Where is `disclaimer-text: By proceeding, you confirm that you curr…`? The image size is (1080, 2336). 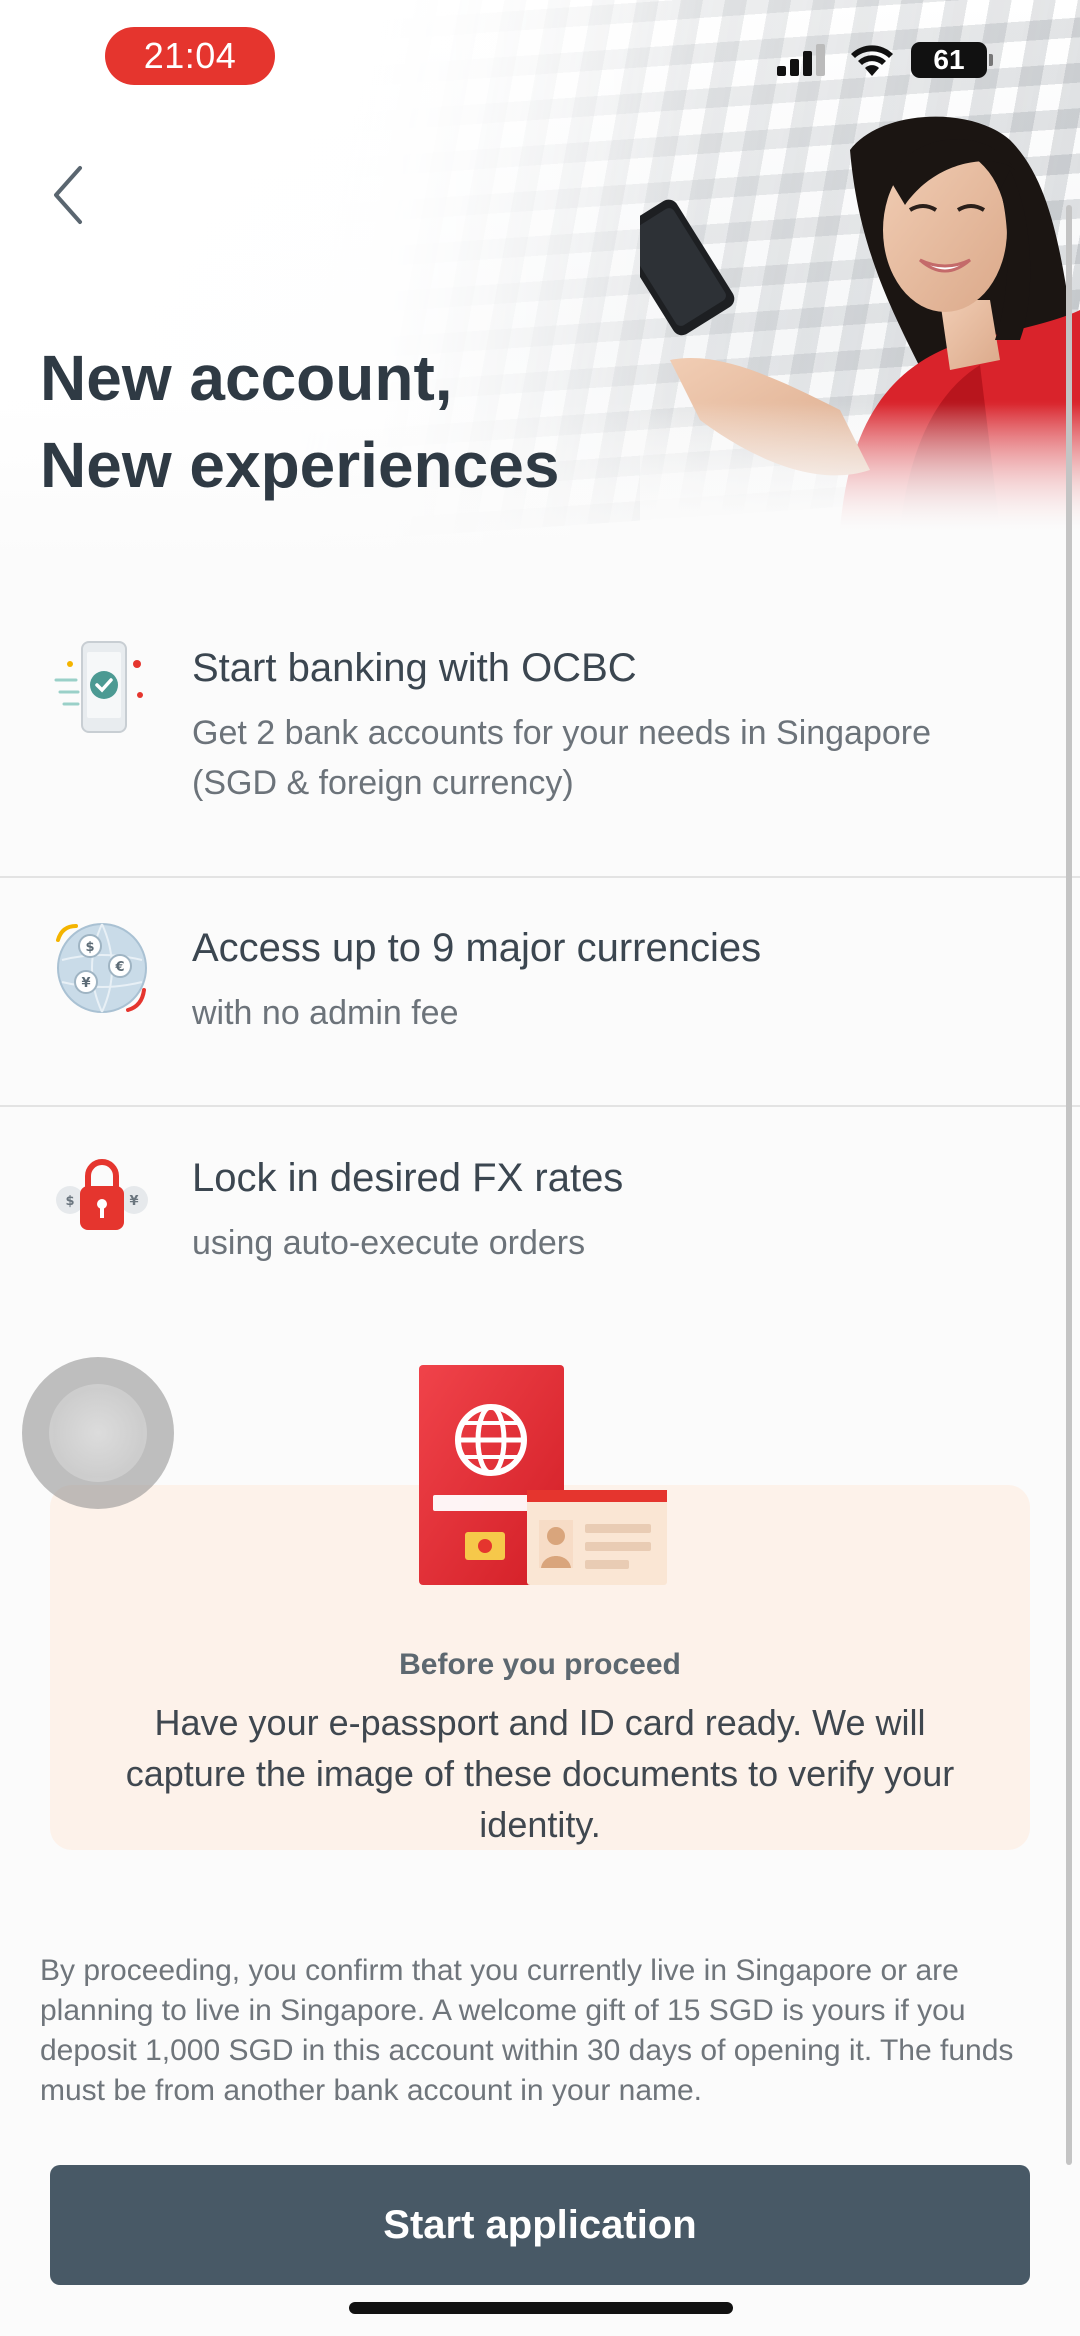 disclaimer-text: By proceeding, you confirm that you curr… is located at coordinates (527, 2030).